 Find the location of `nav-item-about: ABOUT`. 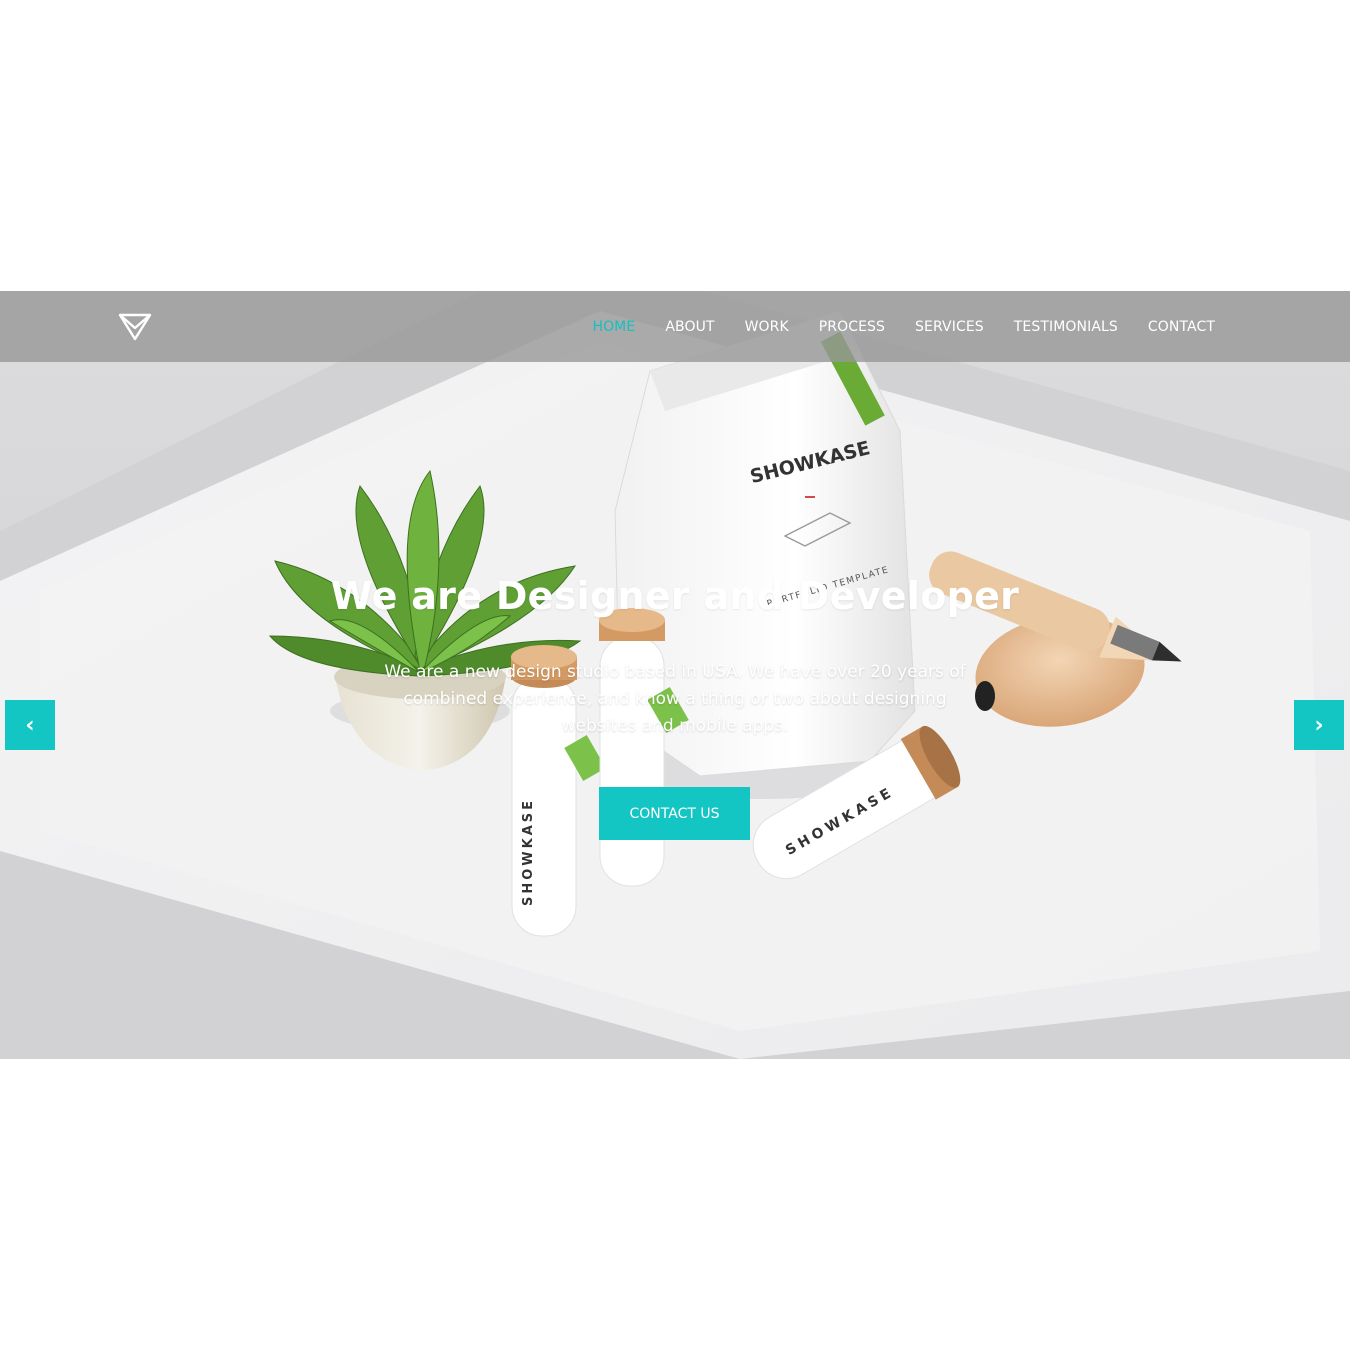

nav-item-about: ABOUT is located at coordinates (689, 327).